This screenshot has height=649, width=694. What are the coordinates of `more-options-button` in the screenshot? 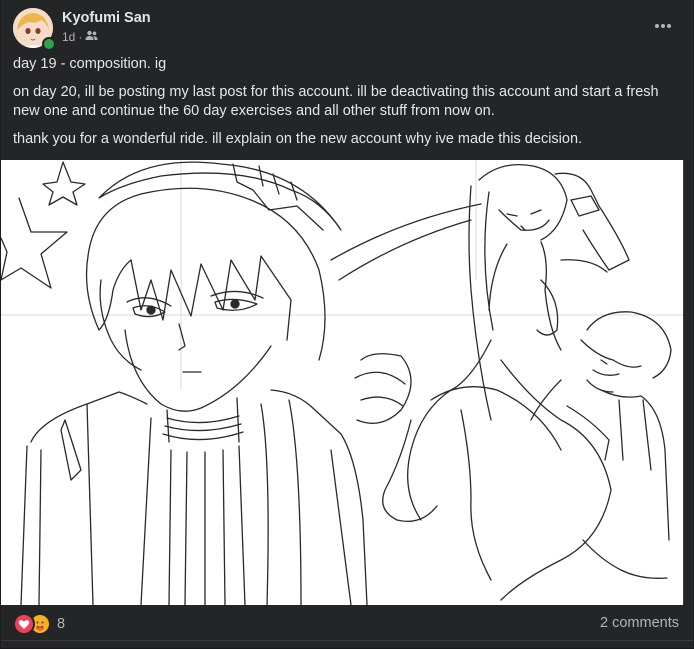 It's located at (663, 26).